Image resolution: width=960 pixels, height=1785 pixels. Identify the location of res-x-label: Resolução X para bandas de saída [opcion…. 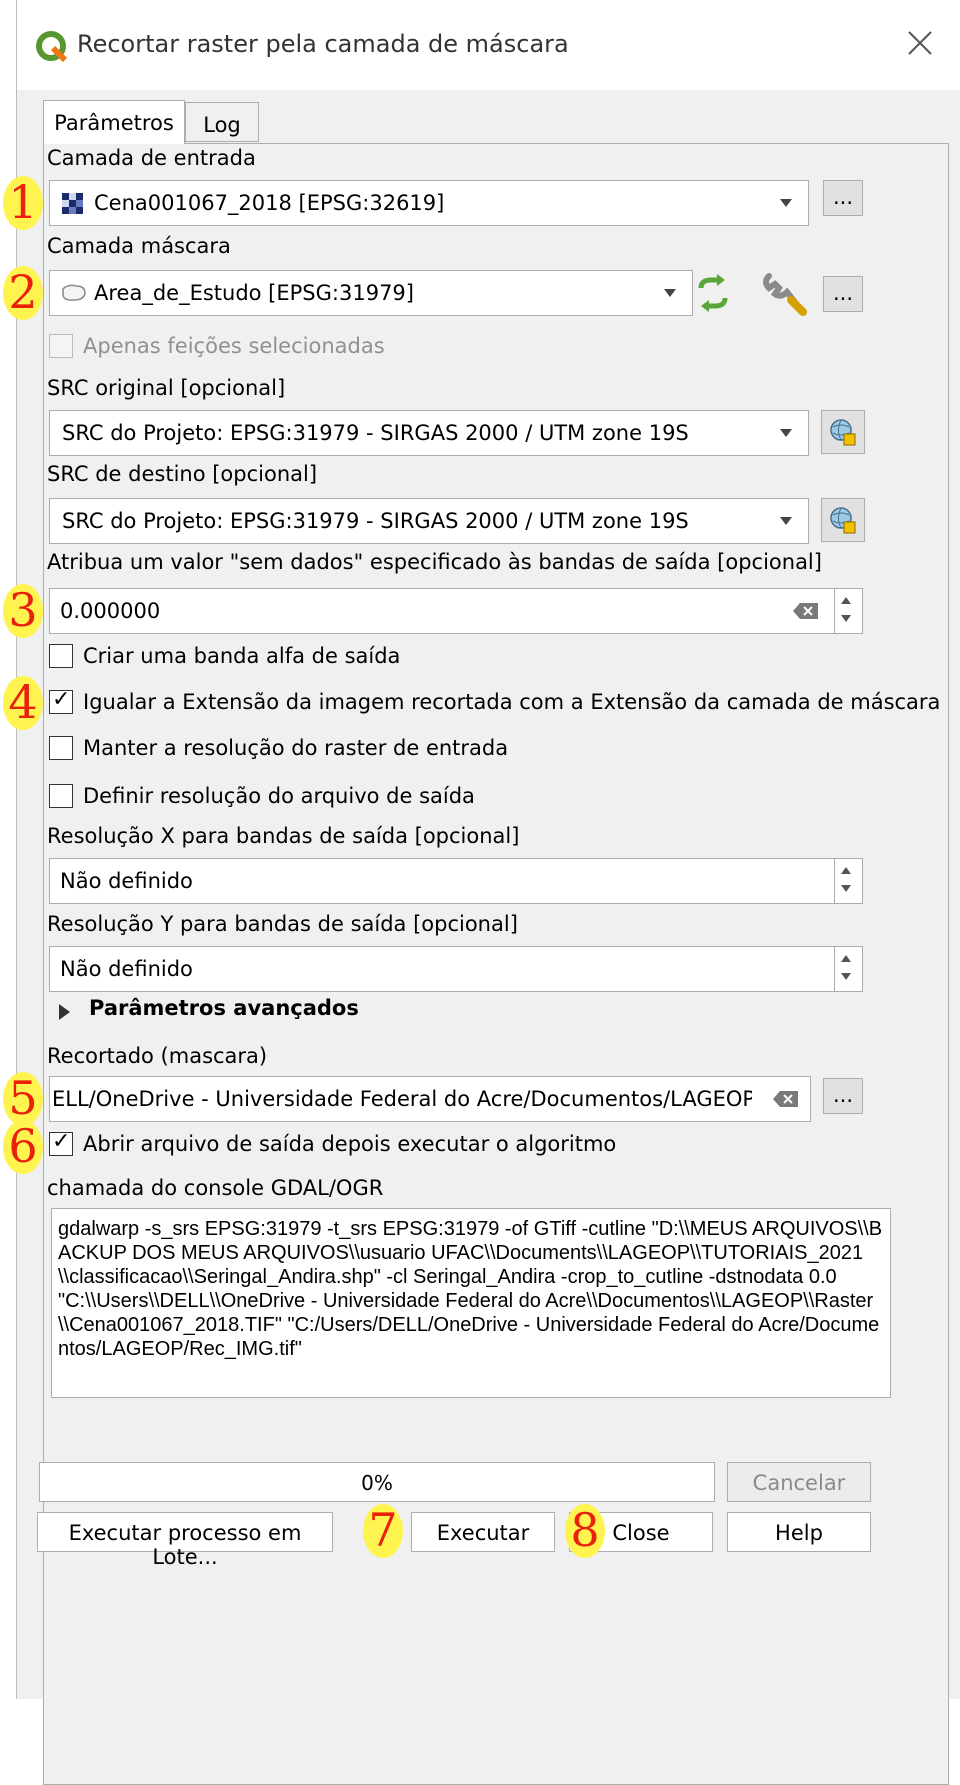
(283, 836).